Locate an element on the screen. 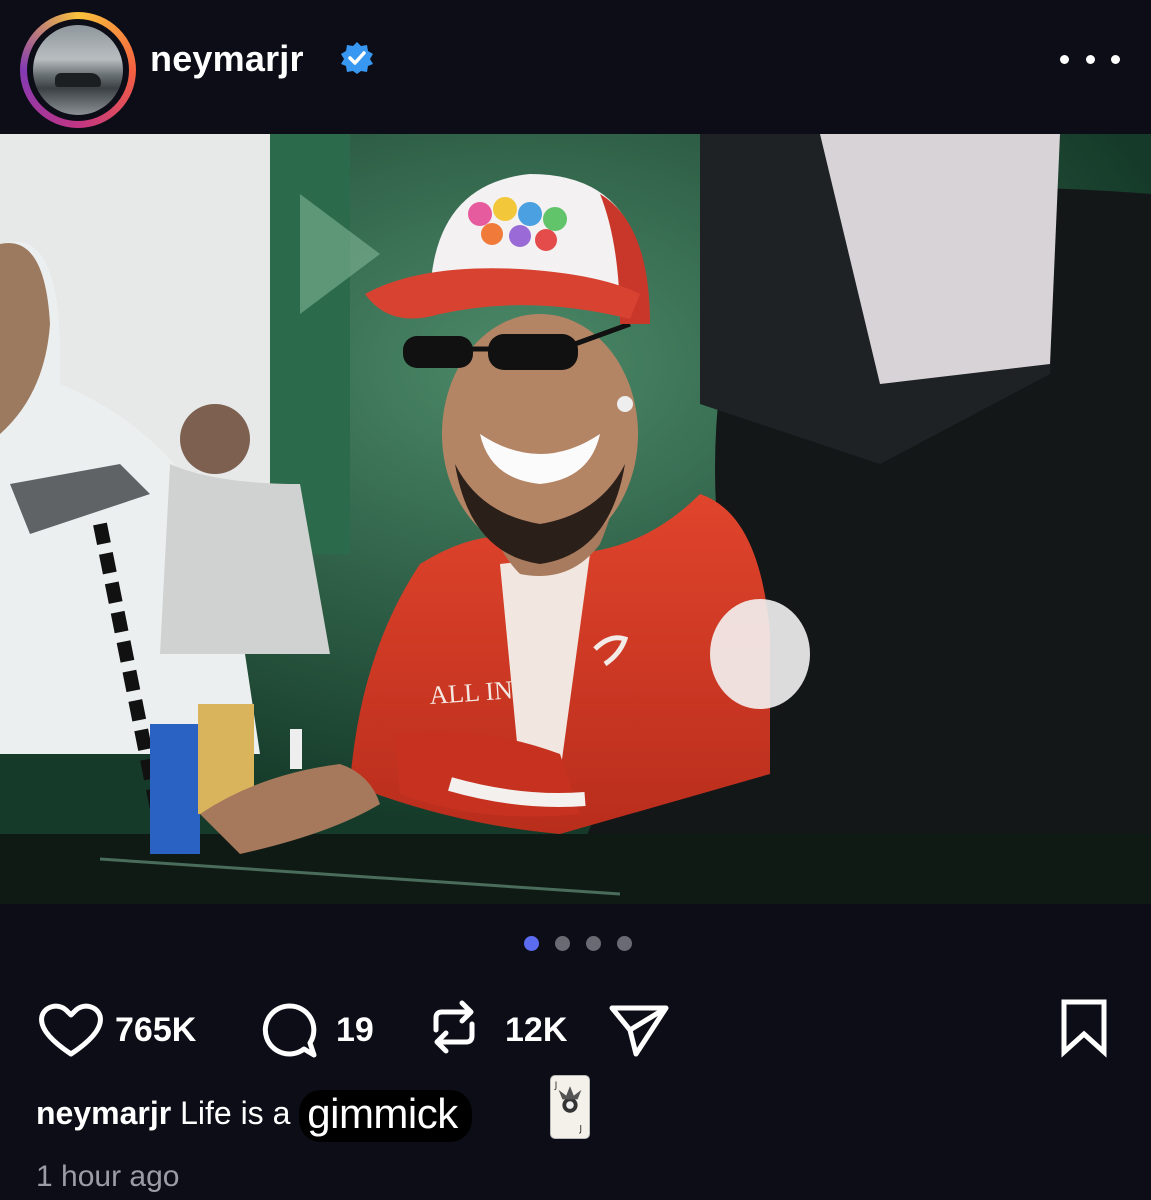 This screenshot has height=1200, width=1151. caption-sticker-text: gimmick is located at coordinates (385, 1116).